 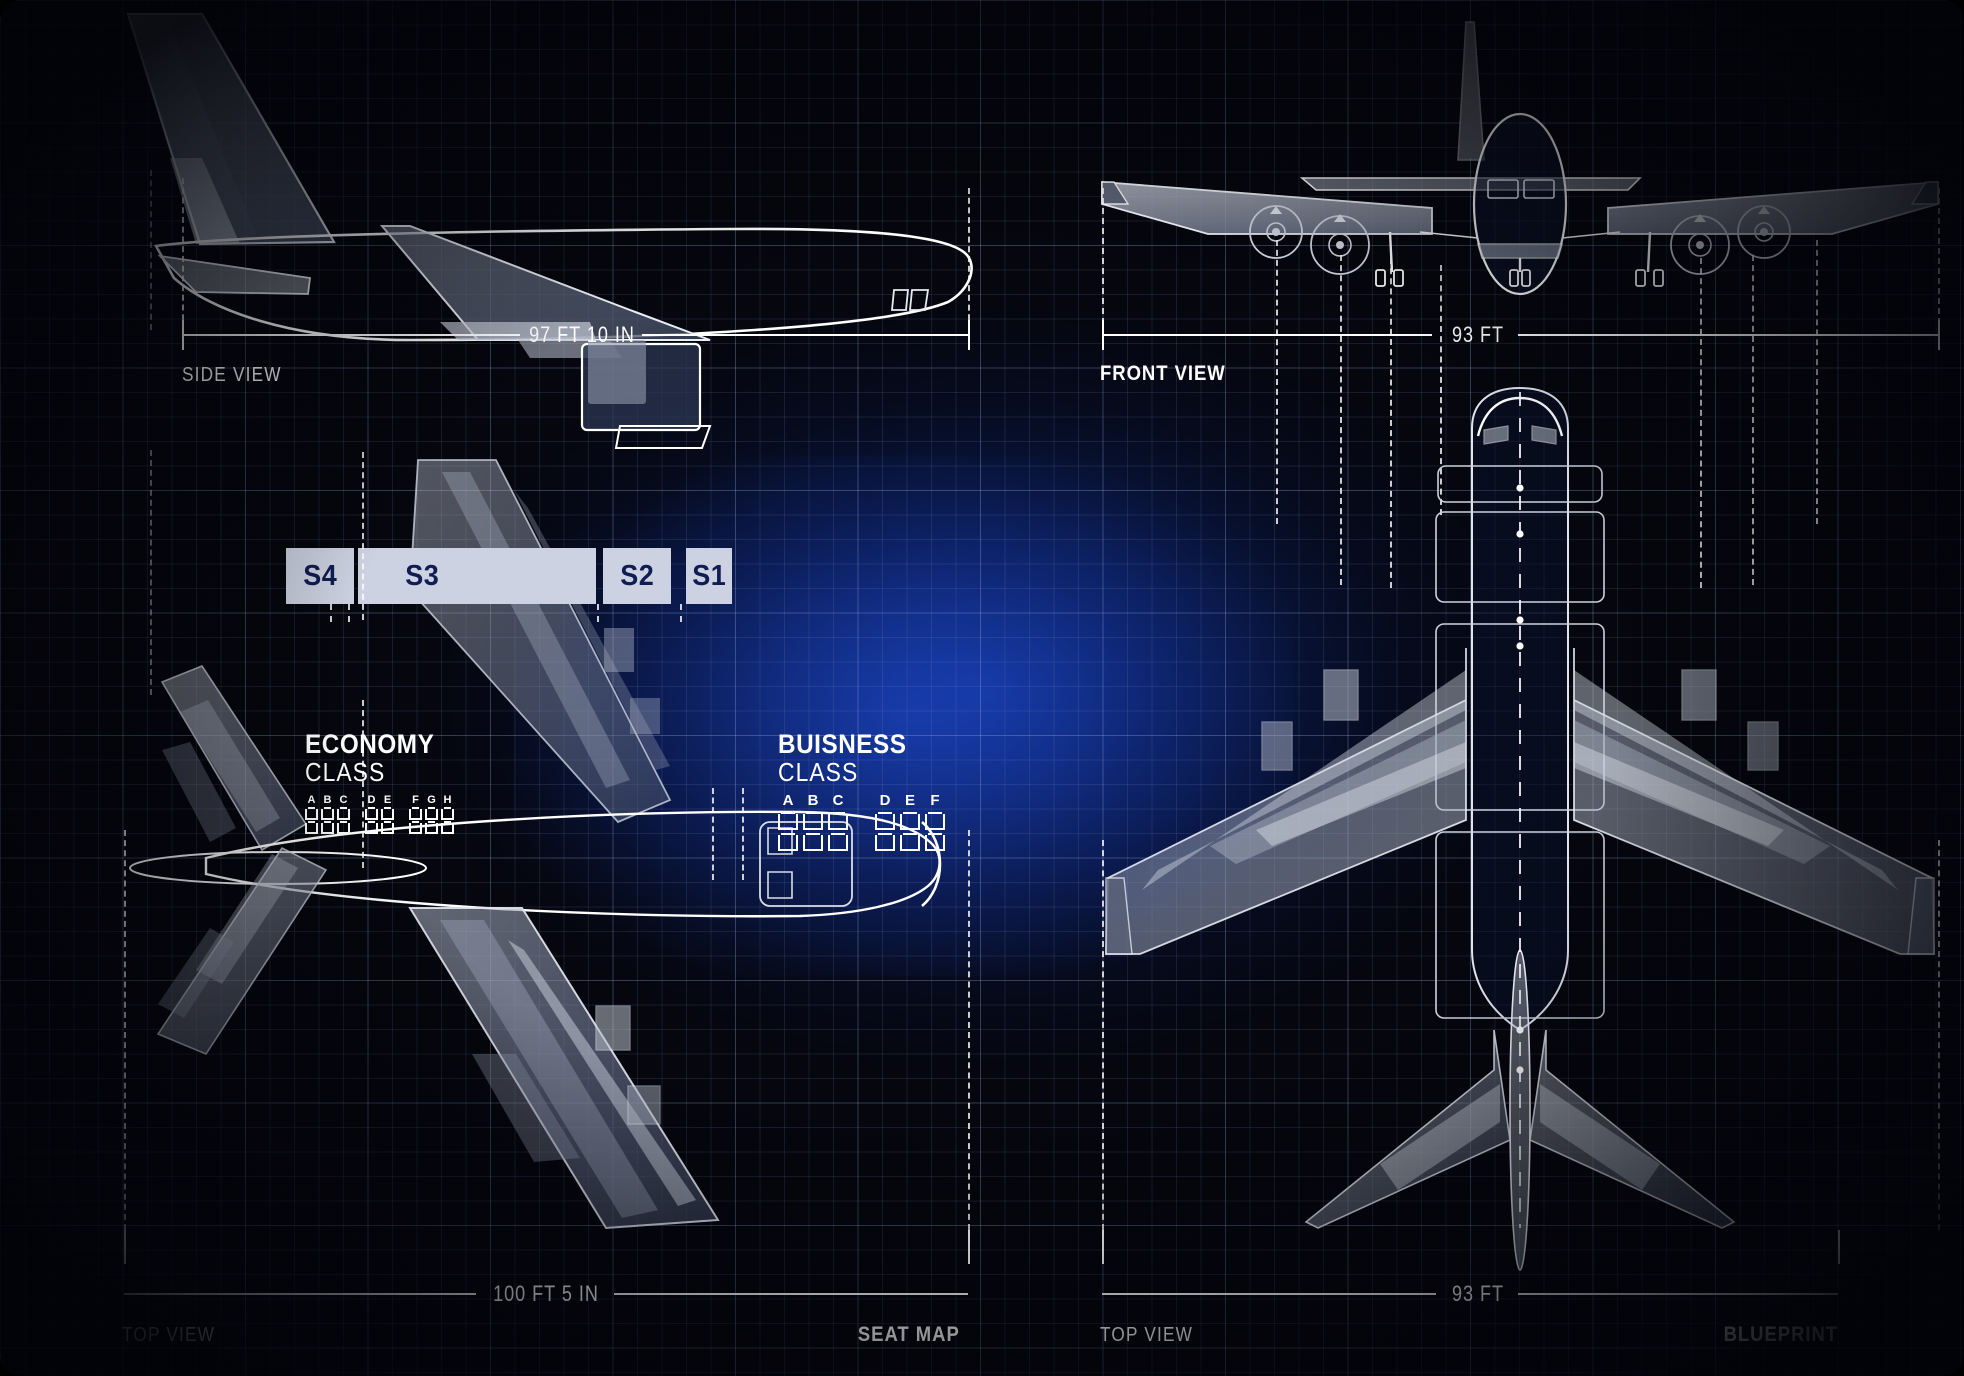 What do you see at coordinates (320, 576) in the screenshot?
I see `seat-section-S4: S4` at bounding box center [320, 576].